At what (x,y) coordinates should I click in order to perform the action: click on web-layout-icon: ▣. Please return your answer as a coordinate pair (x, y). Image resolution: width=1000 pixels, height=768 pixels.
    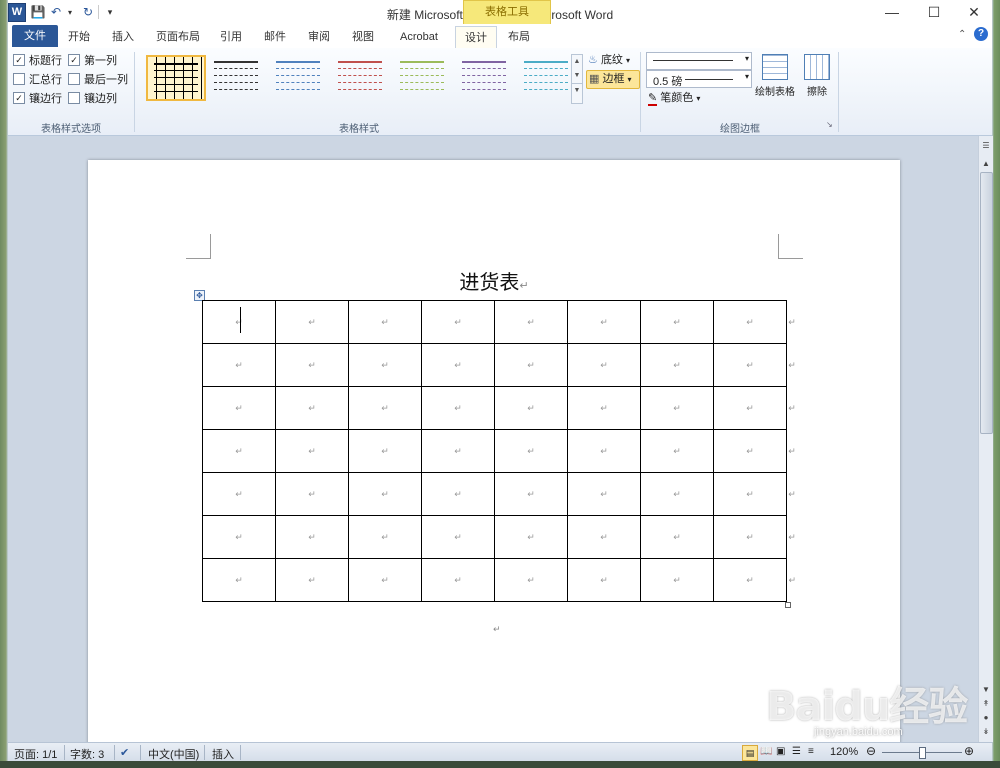
    Looking at the image, I should click on (780, 751).